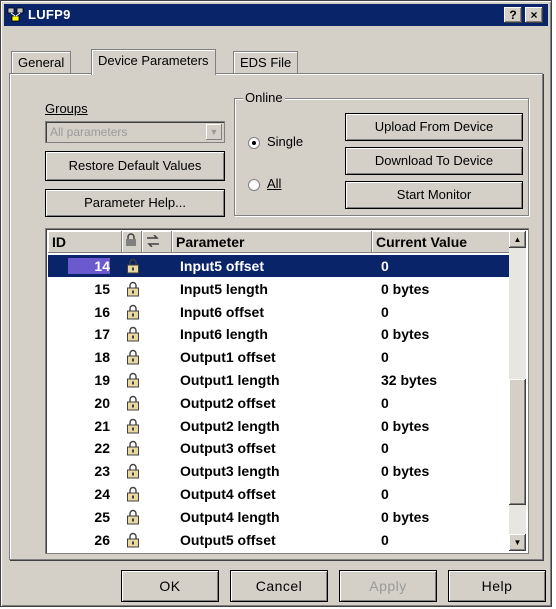  What do you see at coordinates (102, 516) in the screenshot?
I see `row-id: 25` at bounding box center [102, 516].